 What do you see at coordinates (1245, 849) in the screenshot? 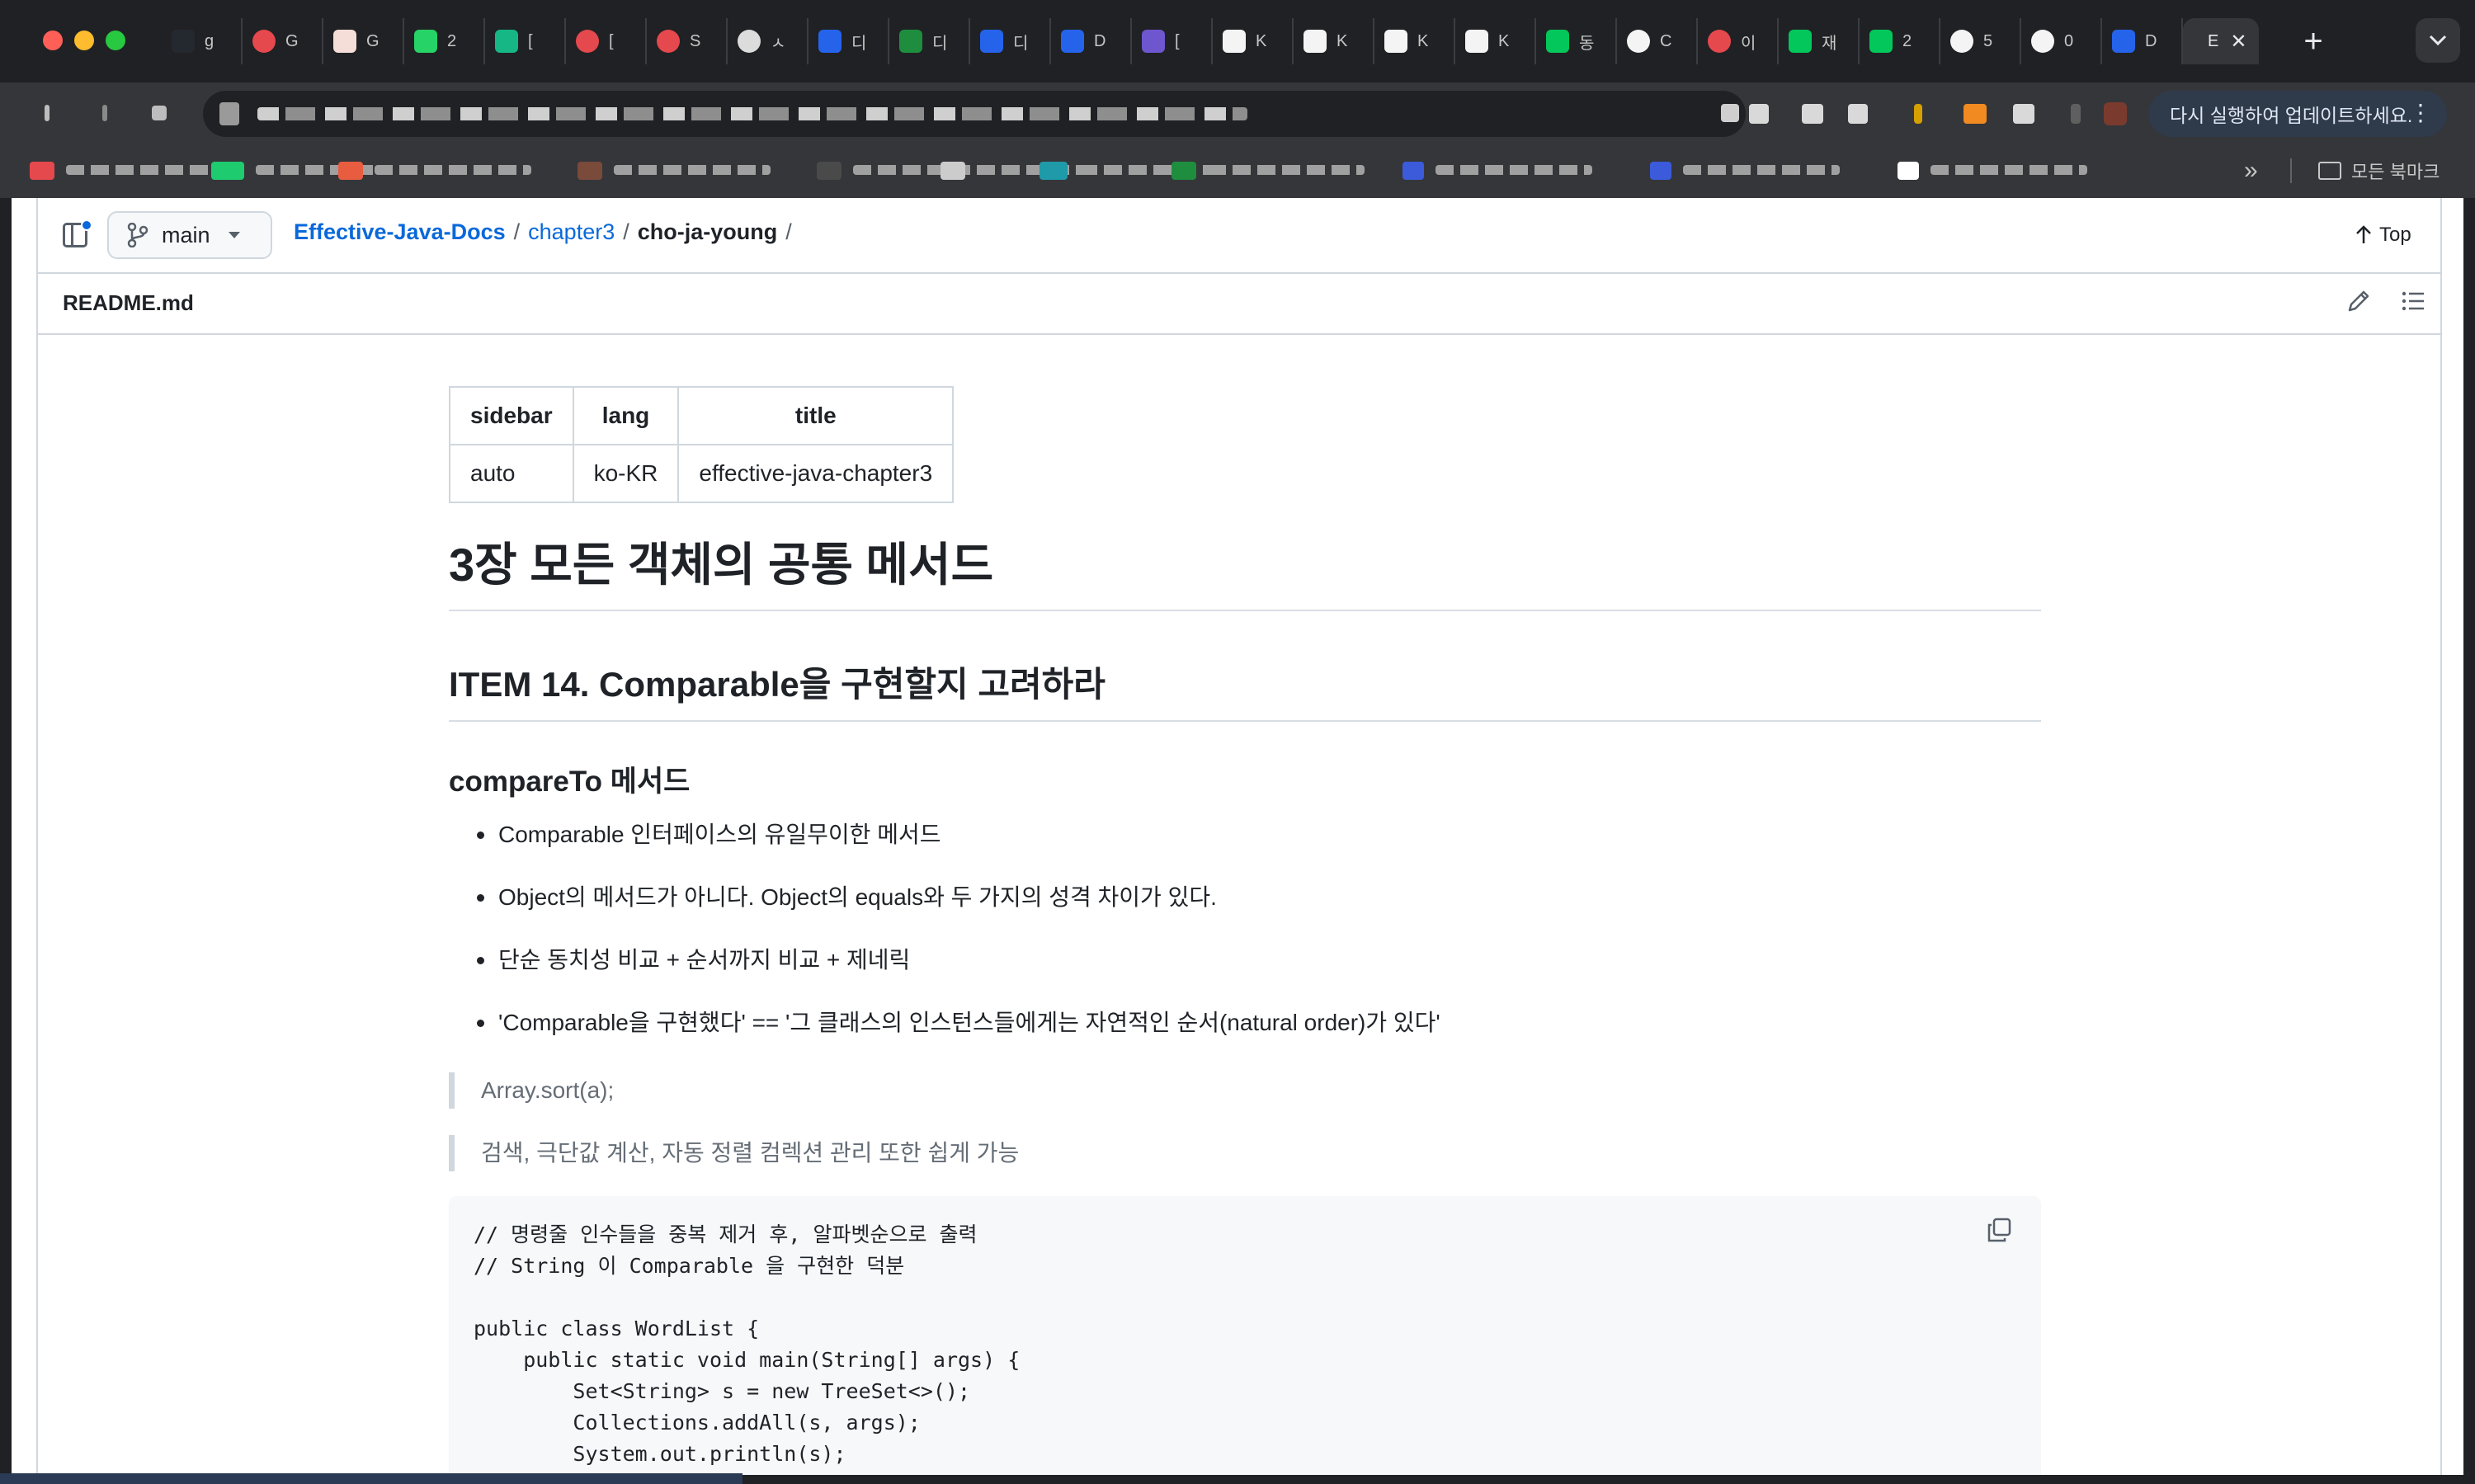
I see `list-item: Comparable 인터페이스의 유일무이한 메서드` at bounding box center [1245, 849].